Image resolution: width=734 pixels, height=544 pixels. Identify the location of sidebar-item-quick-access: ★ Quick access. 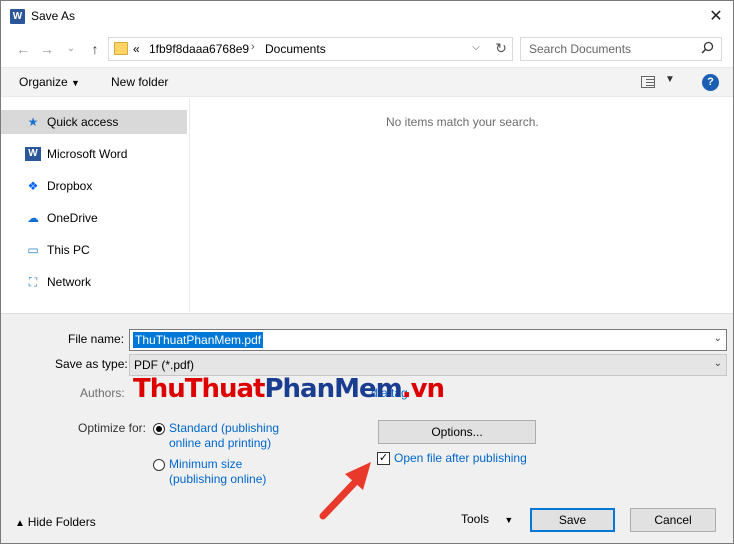
(94, 122).